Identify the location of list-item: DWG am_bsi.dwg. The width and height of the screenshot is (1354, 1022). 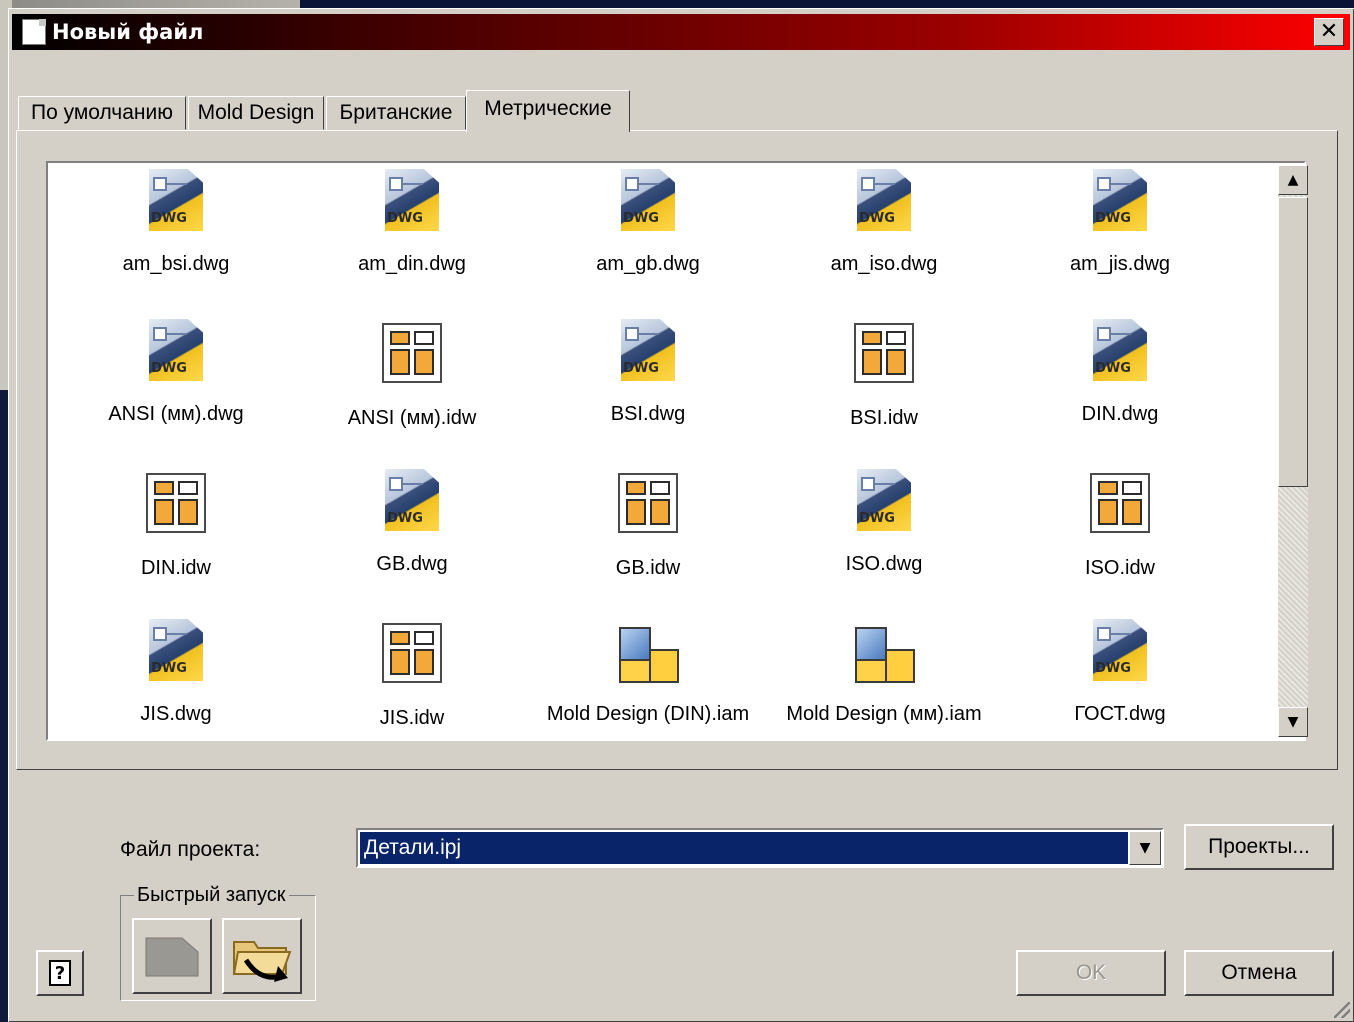
(176, 242).